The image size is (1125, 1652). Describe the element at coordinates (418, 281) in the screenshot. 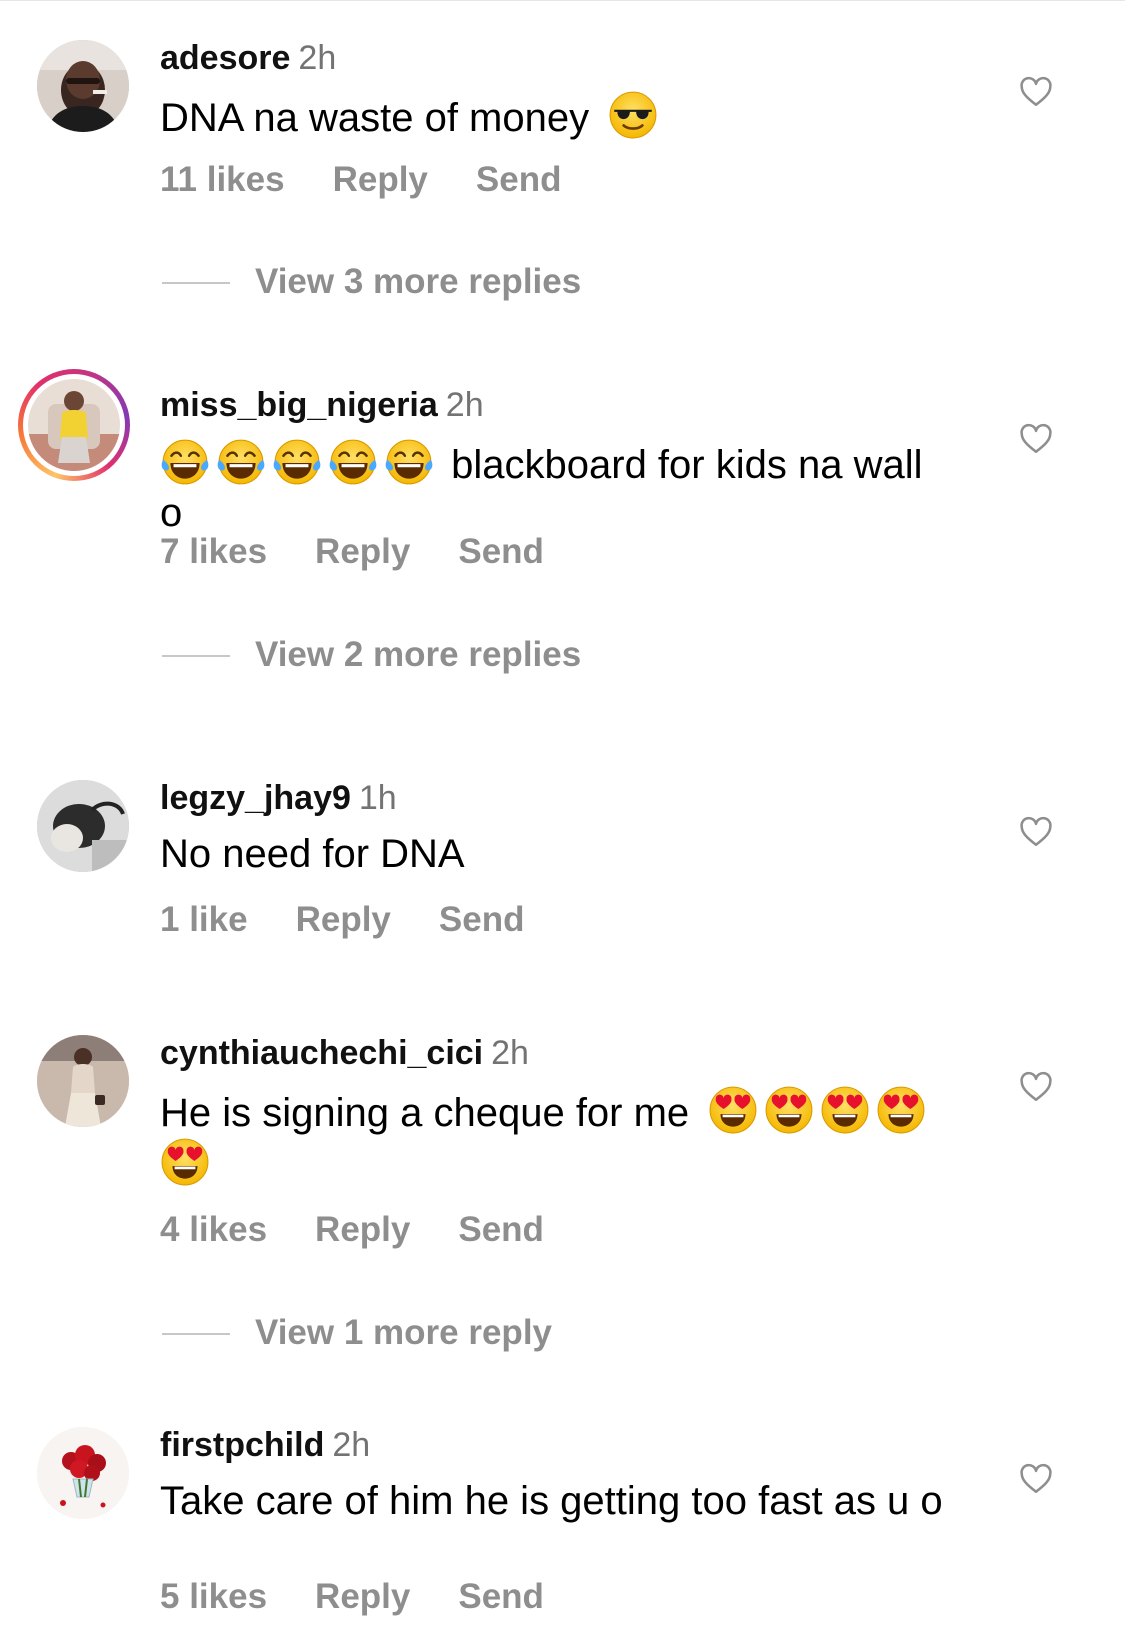

I see `view-more-label: View 3 more replies` at that location.